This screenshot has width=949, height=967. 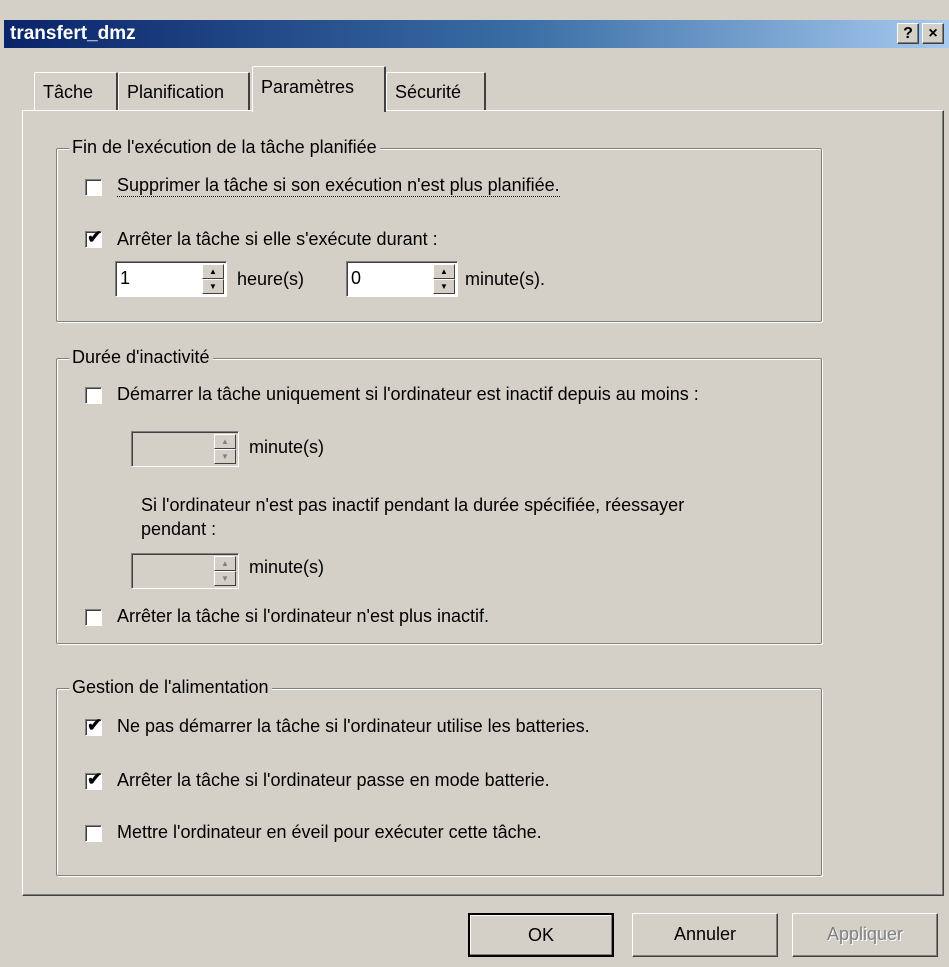 I want to click on minutes-spinner: 0 ▲ ▼, so click(x=402, y=279).